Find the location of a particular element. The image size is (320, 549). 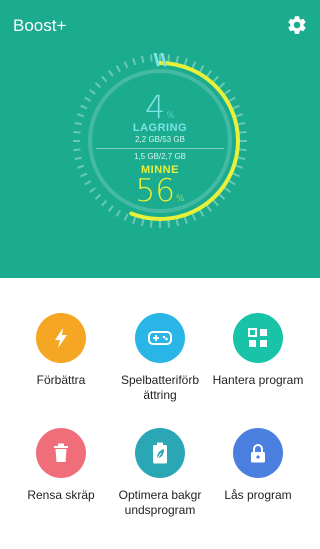

gauge-divider is located at coordinates (160, 148).